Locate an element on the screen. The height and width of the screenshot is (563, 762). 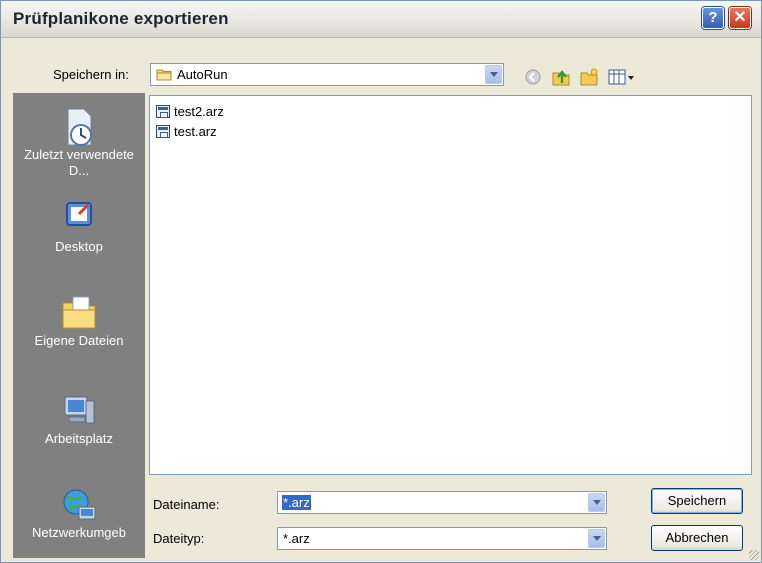
resize-grip is located at coordinates (754, 555).